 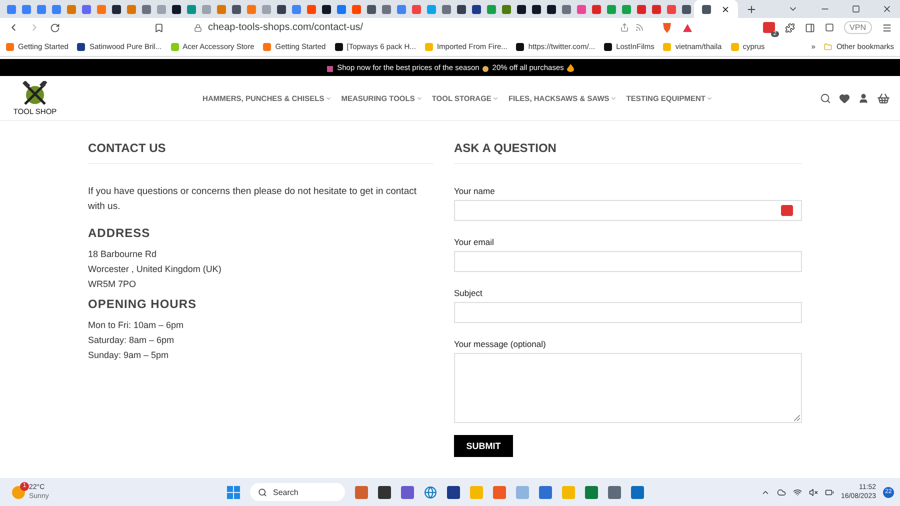 I want to click on resize-handle-icon, so click(x=797, y=418).